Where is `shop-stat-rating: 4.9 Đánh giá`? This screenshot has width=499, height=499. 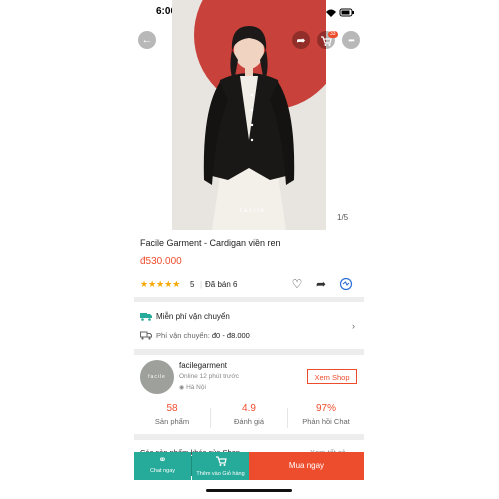 shop-stat-rating: 4.9 Đánh giá is located at coordinates (249, 414).